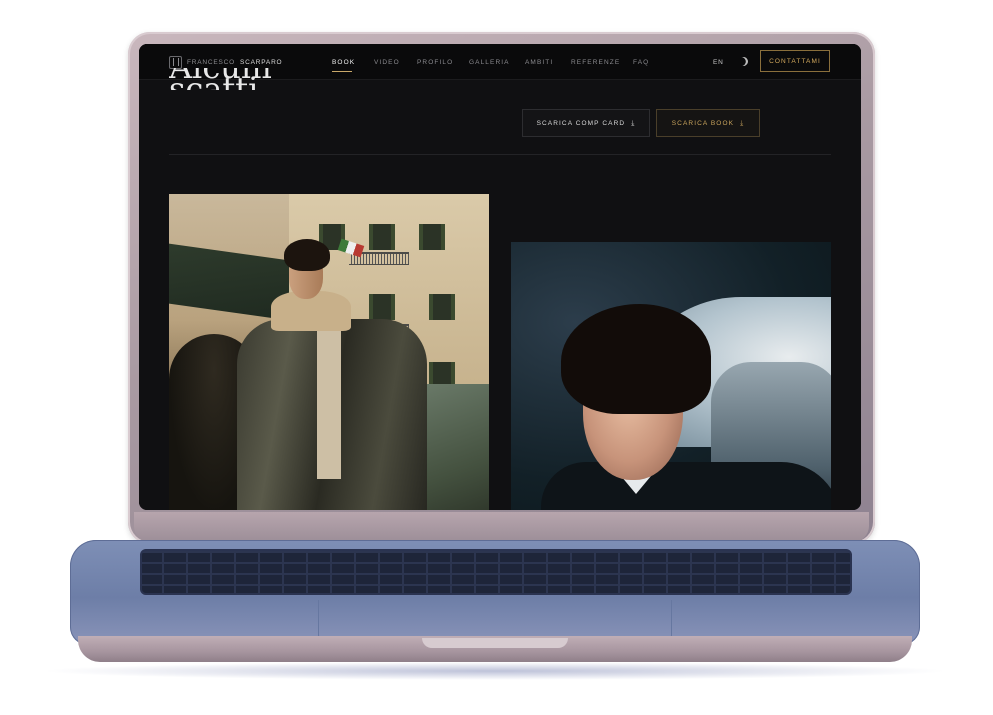 Image resolution: width=993 pixels, height=715 pixels. I want to click on nav-item-profilo: PROFILO, so click(435, 62).